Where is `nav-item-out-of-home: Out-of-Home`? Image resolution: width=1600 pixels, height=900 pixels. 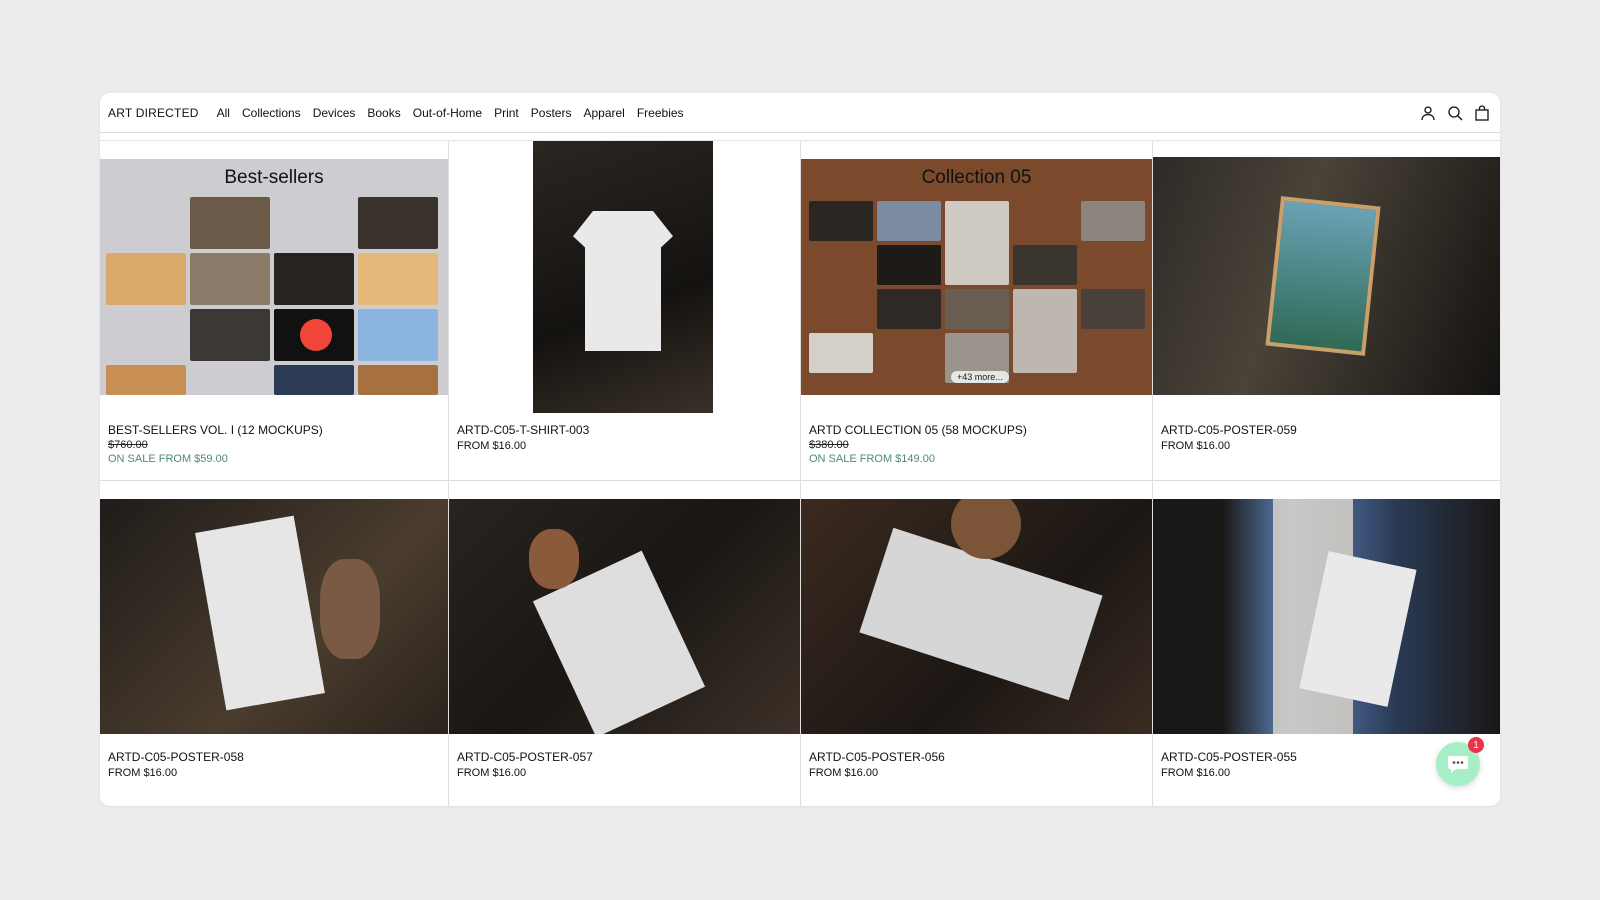
nav-item-out-of-home: Out-of-Home is located at coordinates (447, 113).